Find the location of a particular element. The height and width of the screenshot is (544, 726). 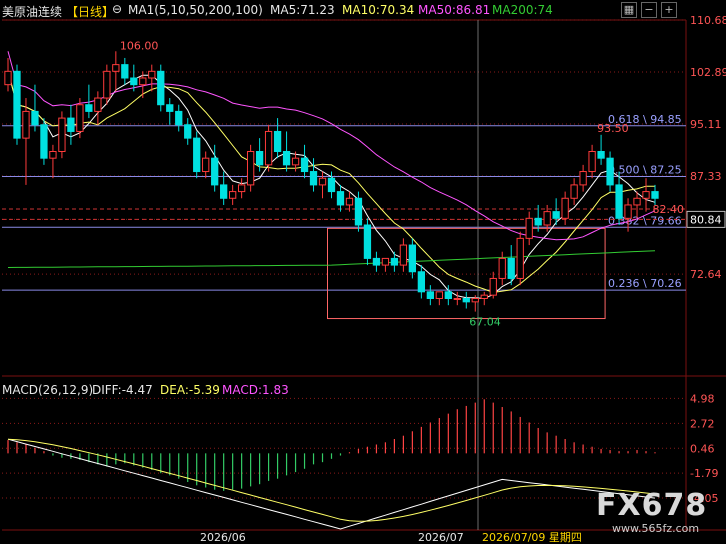

settings-icon: ⊖ is located at coordinates (117, 9).